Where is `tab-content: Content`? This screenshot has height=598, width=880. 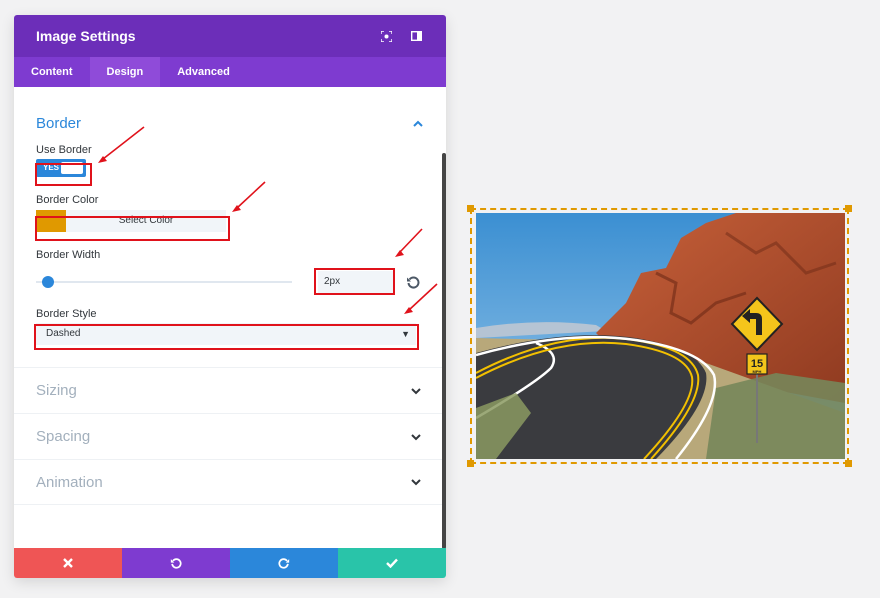
tab-content: Content is located at coordinates (52, 72).